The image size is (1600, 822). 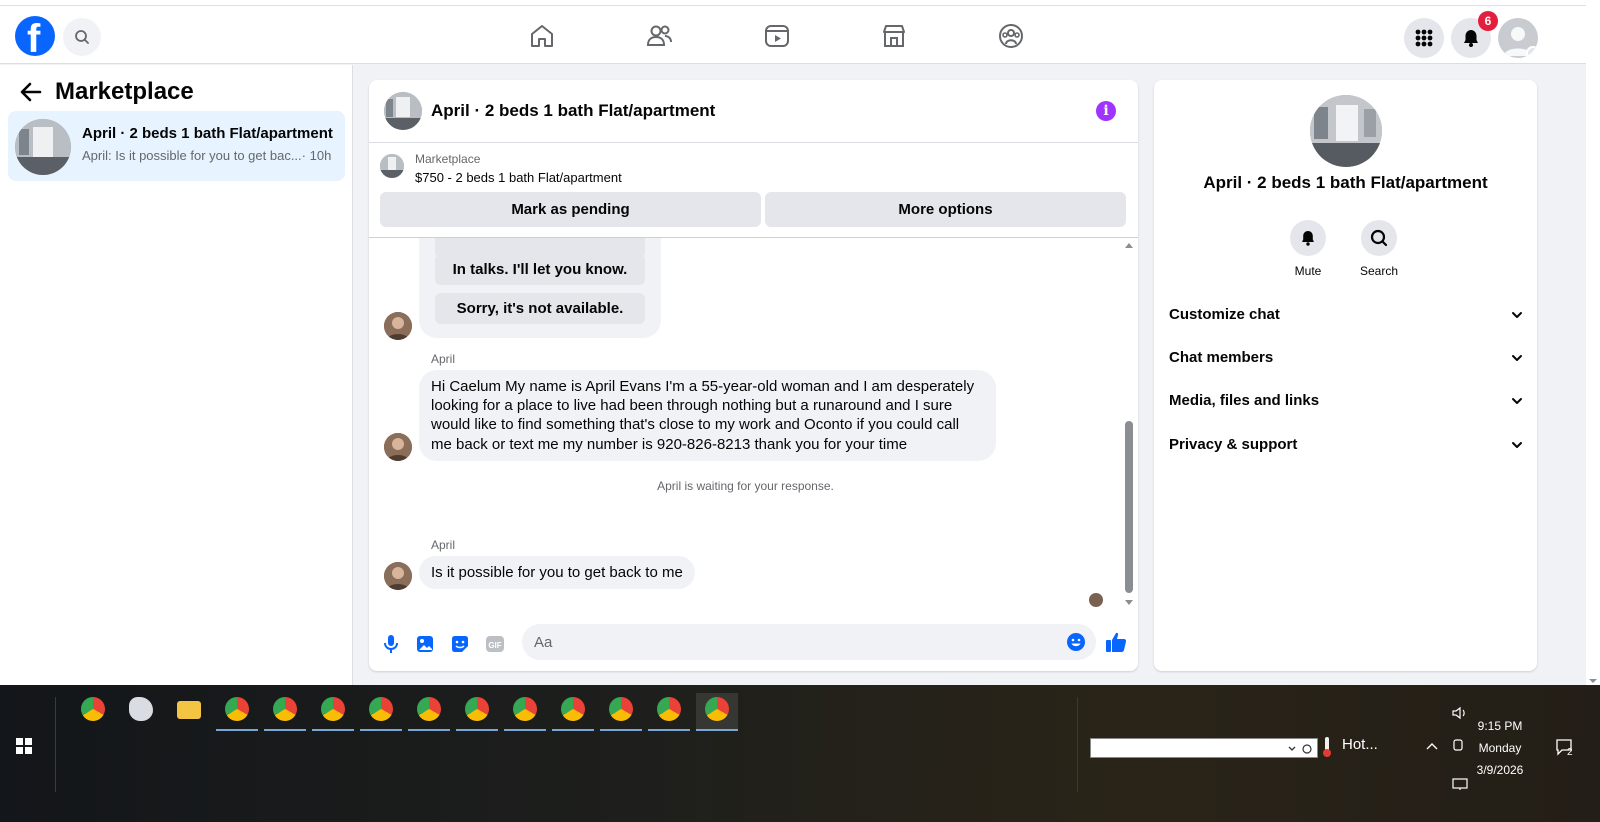 What do you see at coordinates (1346, 401) in the screenshot?
I see `media-files-links-section: Media, files and links` at bounding box center [1346, 401].